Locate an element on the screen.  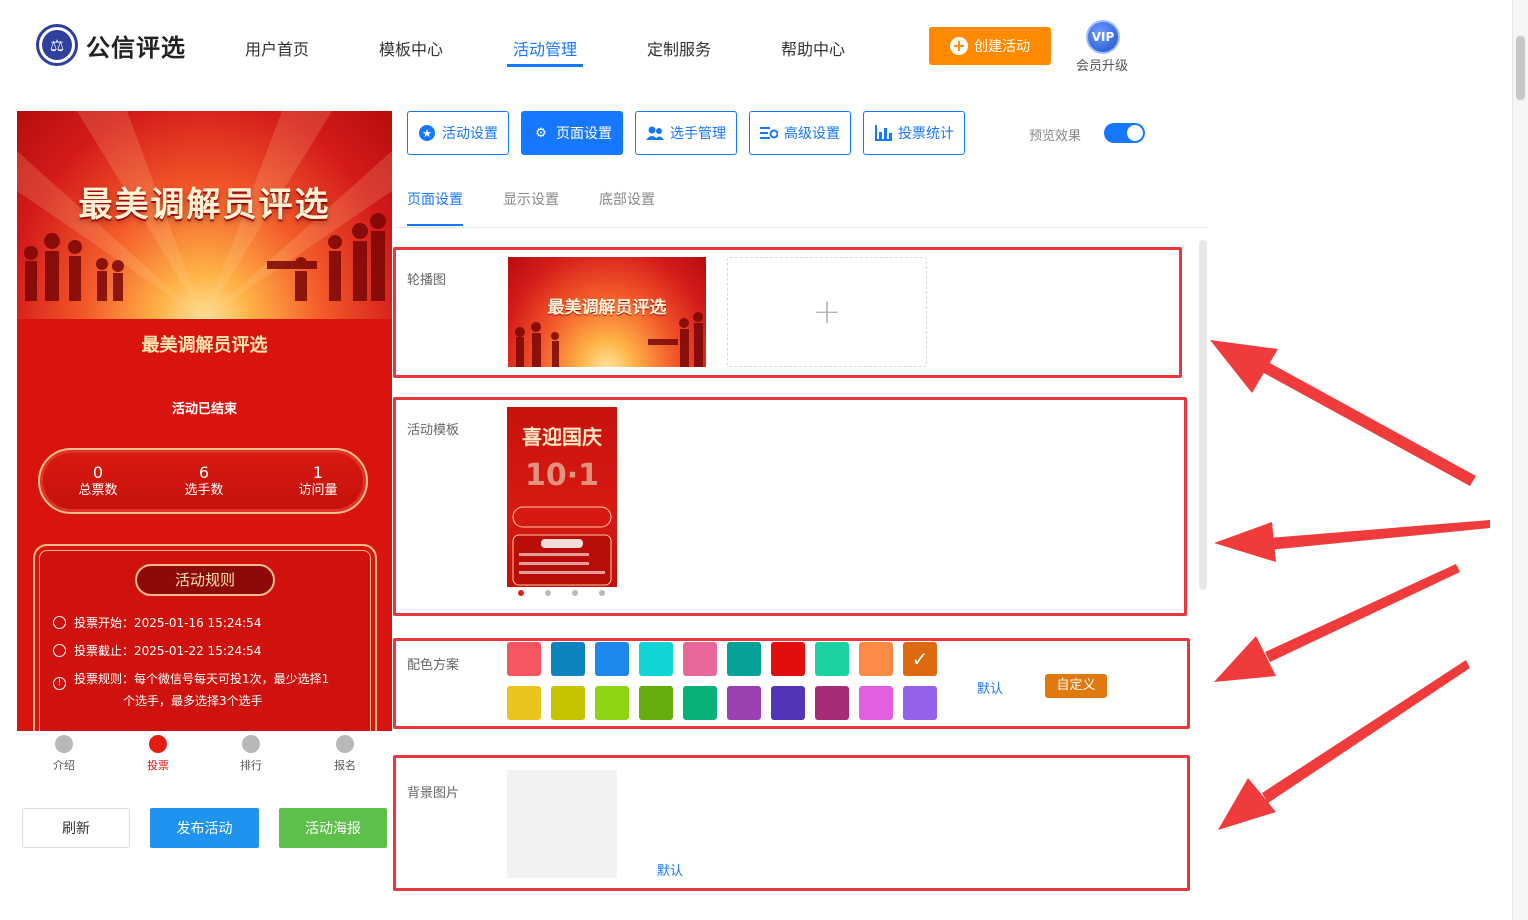
color-swatch: ✓ is located at coordinates (920, 659).